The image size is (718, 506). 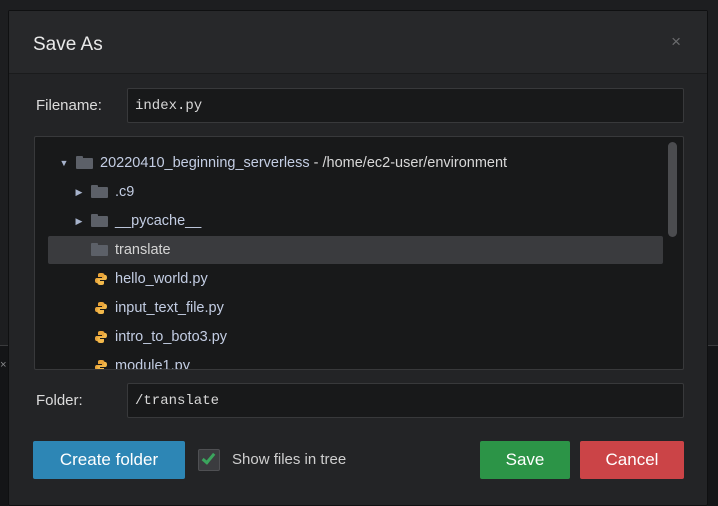 I want to click on filename-input, so click(x=405, y=105).